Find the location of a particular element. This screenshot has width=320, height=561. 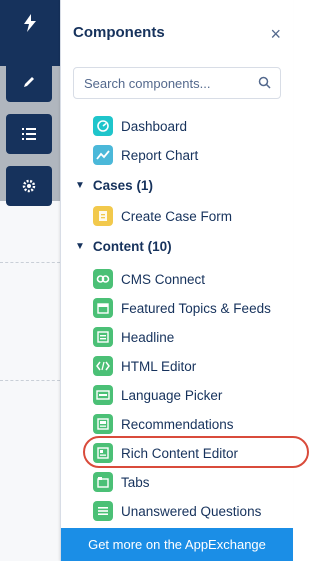

component-label: Create Case Form is located at coordinates (177, 216).